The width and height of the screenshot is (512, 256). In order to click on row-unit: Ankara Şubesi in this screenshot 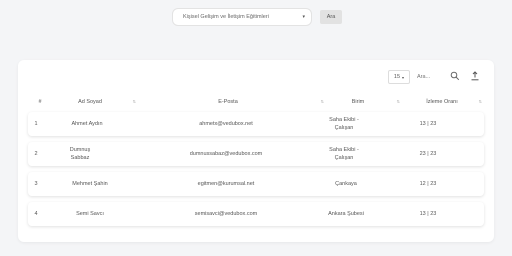, I will do `click(346, 214)`.